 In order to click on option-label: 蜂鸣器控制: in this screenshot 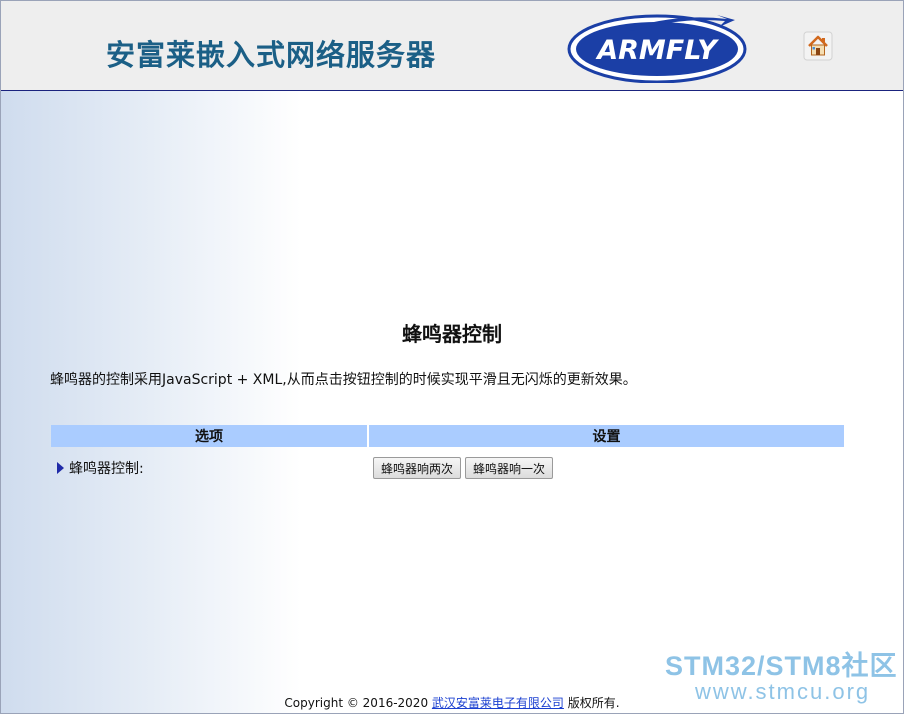, I will do `click(106, 469)`.